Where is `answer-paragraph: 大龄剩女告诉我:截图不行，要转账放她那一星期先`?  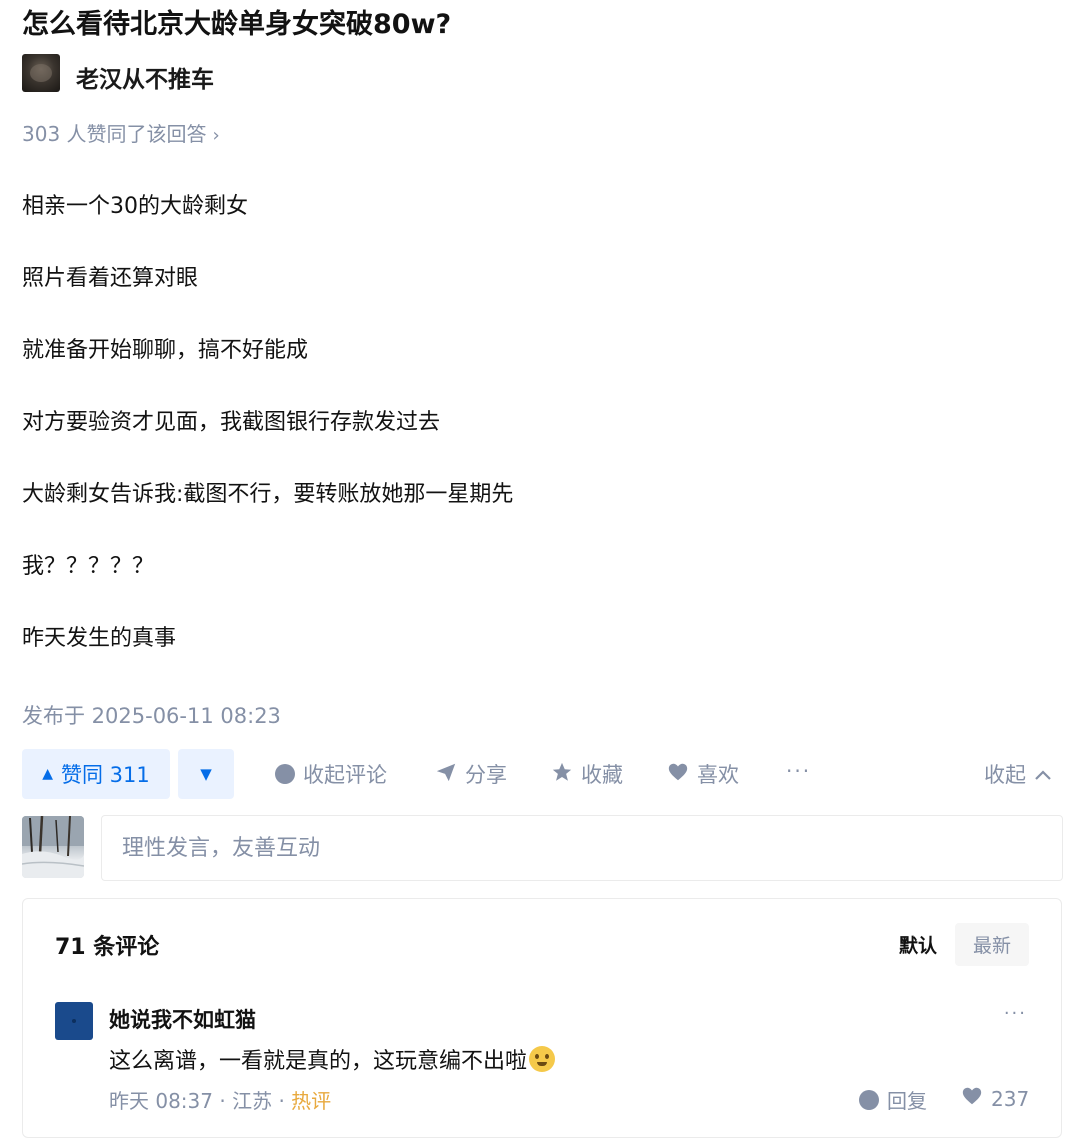
answer-paragraph: 大龄剩女告诉我:截图不行，要转账放她那一星期先 is located at coordinates (268, 494).